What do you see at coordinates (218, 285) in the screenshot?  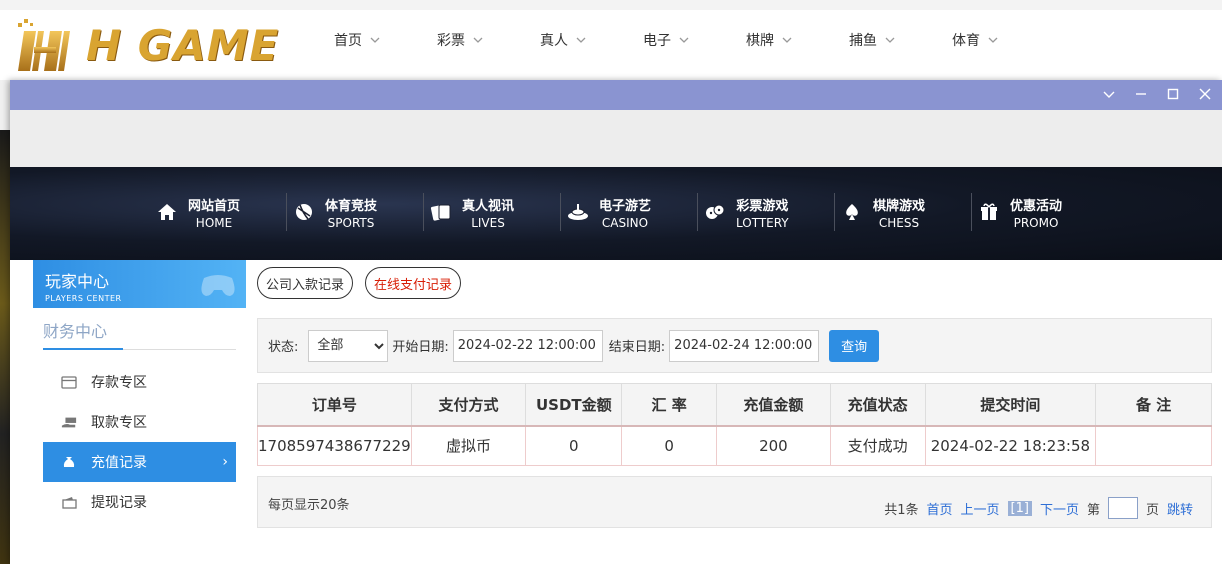 I see `gamepad-icon` at bounding box center [218, 285].